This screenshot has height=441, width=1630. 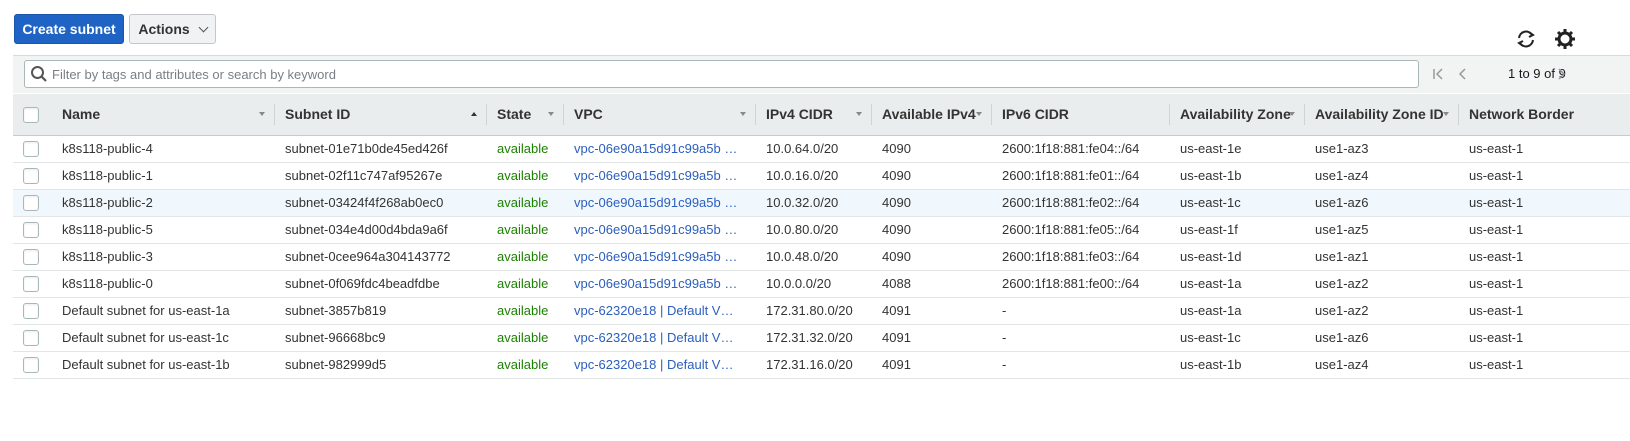 What do you see at coordinates (69, 29) in the screenshot?
I see `create-subnet-button: Create subnet` at bounding box center [69, 29].